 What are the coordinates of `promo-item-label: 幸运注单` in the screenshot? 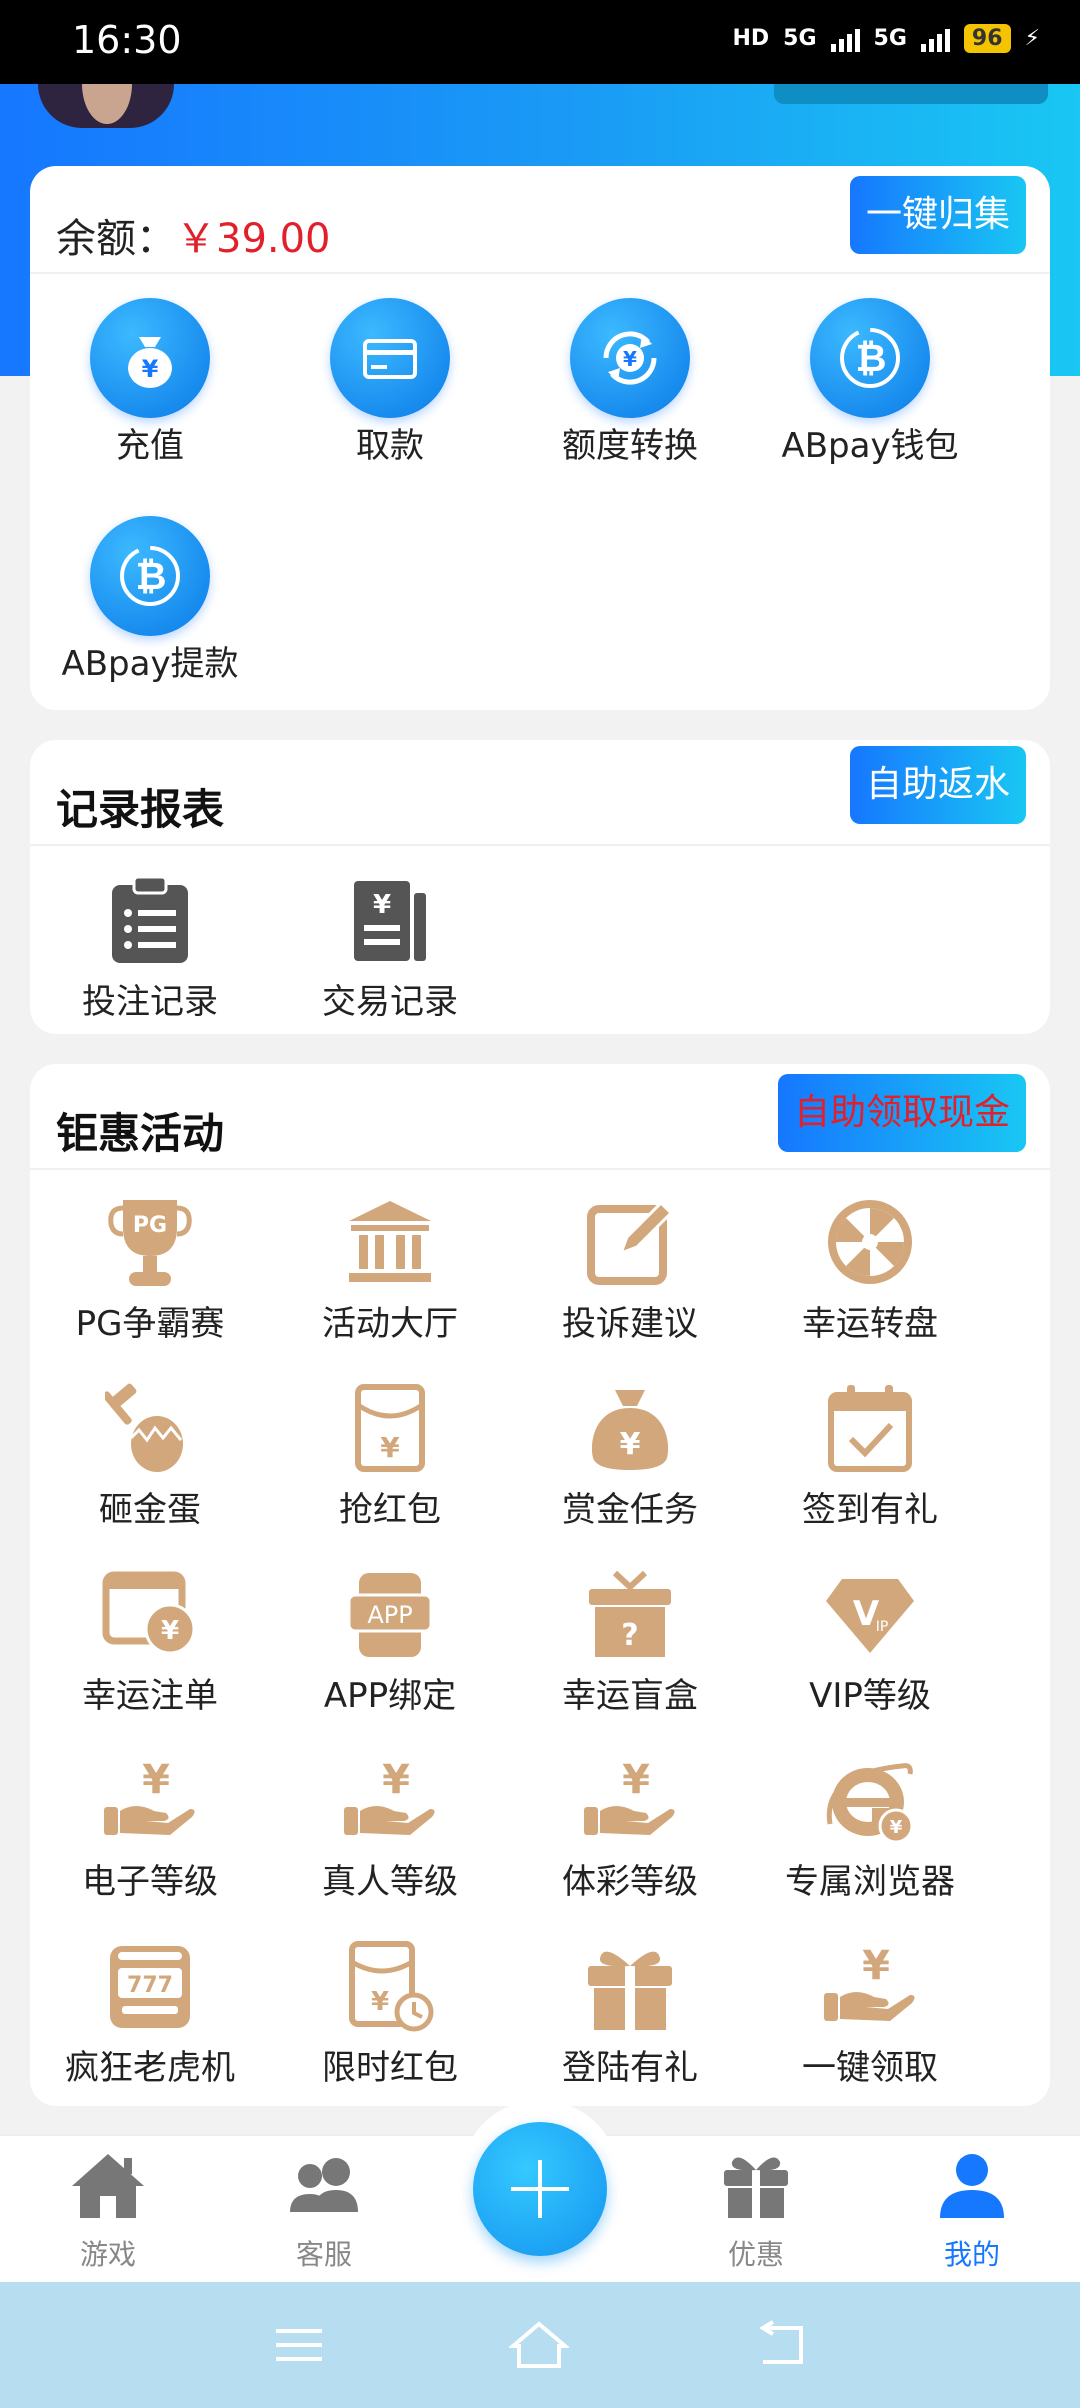 It's located at (150, 1696).